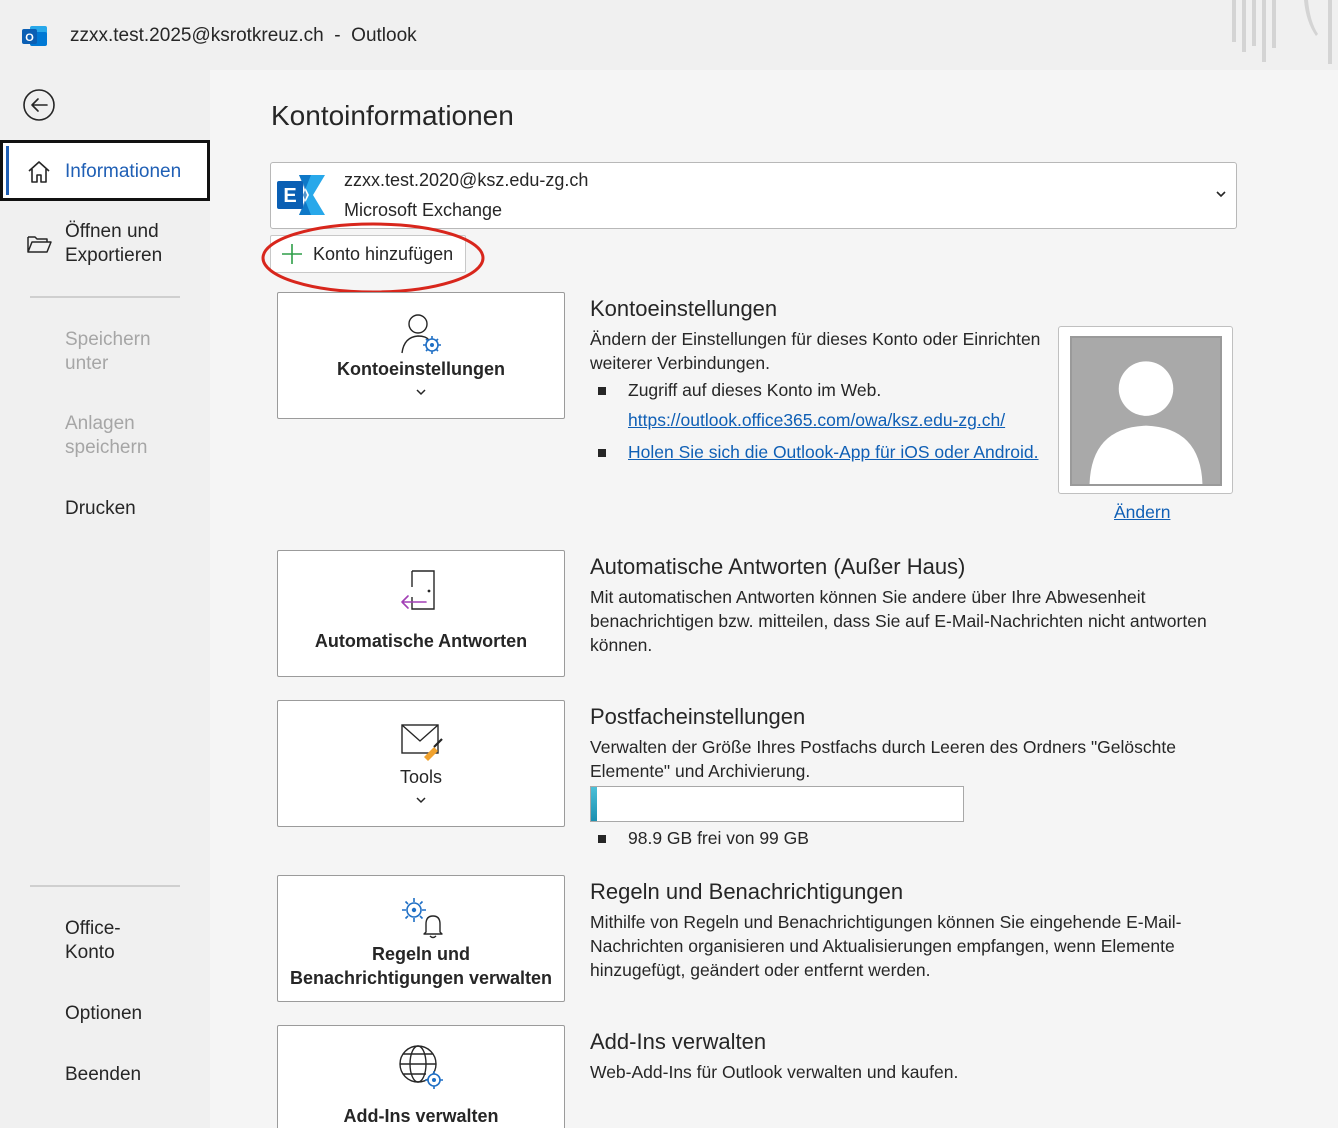 The width and height of the screenshot is (1338, 1128). What do you see at coordinates (39, 244) in the screenshot?
I see `open-folder-icon` at bounding box center [39, 244].